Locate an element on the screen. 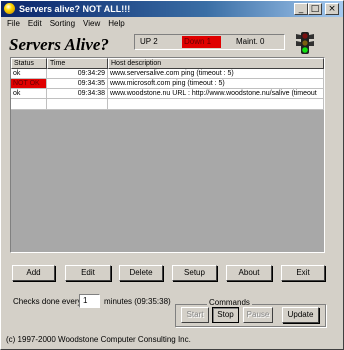  close-button: × is located at coordinates (332, 9).